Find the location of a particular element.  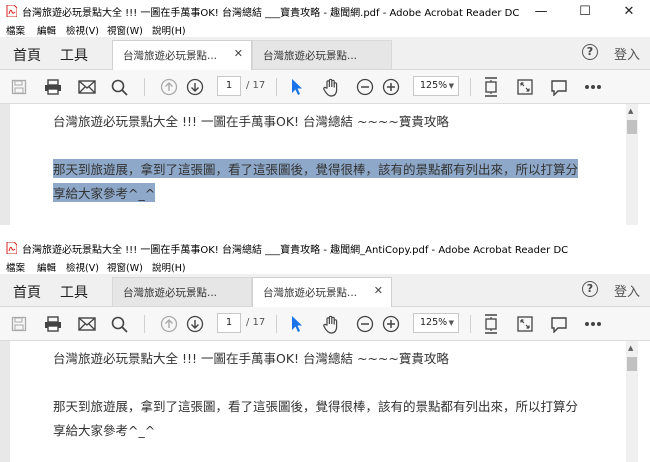

maximize-icon: ☐ is located at coordinates (585, 11).